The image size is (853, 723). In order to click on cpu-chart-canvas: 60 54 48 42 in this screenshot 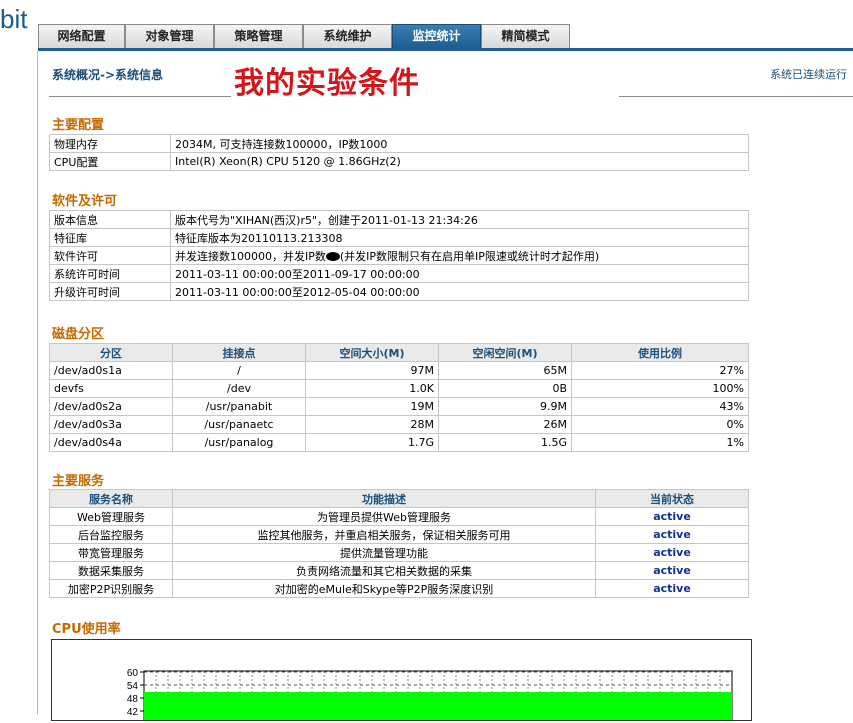, I will do `click(430, 695)`.